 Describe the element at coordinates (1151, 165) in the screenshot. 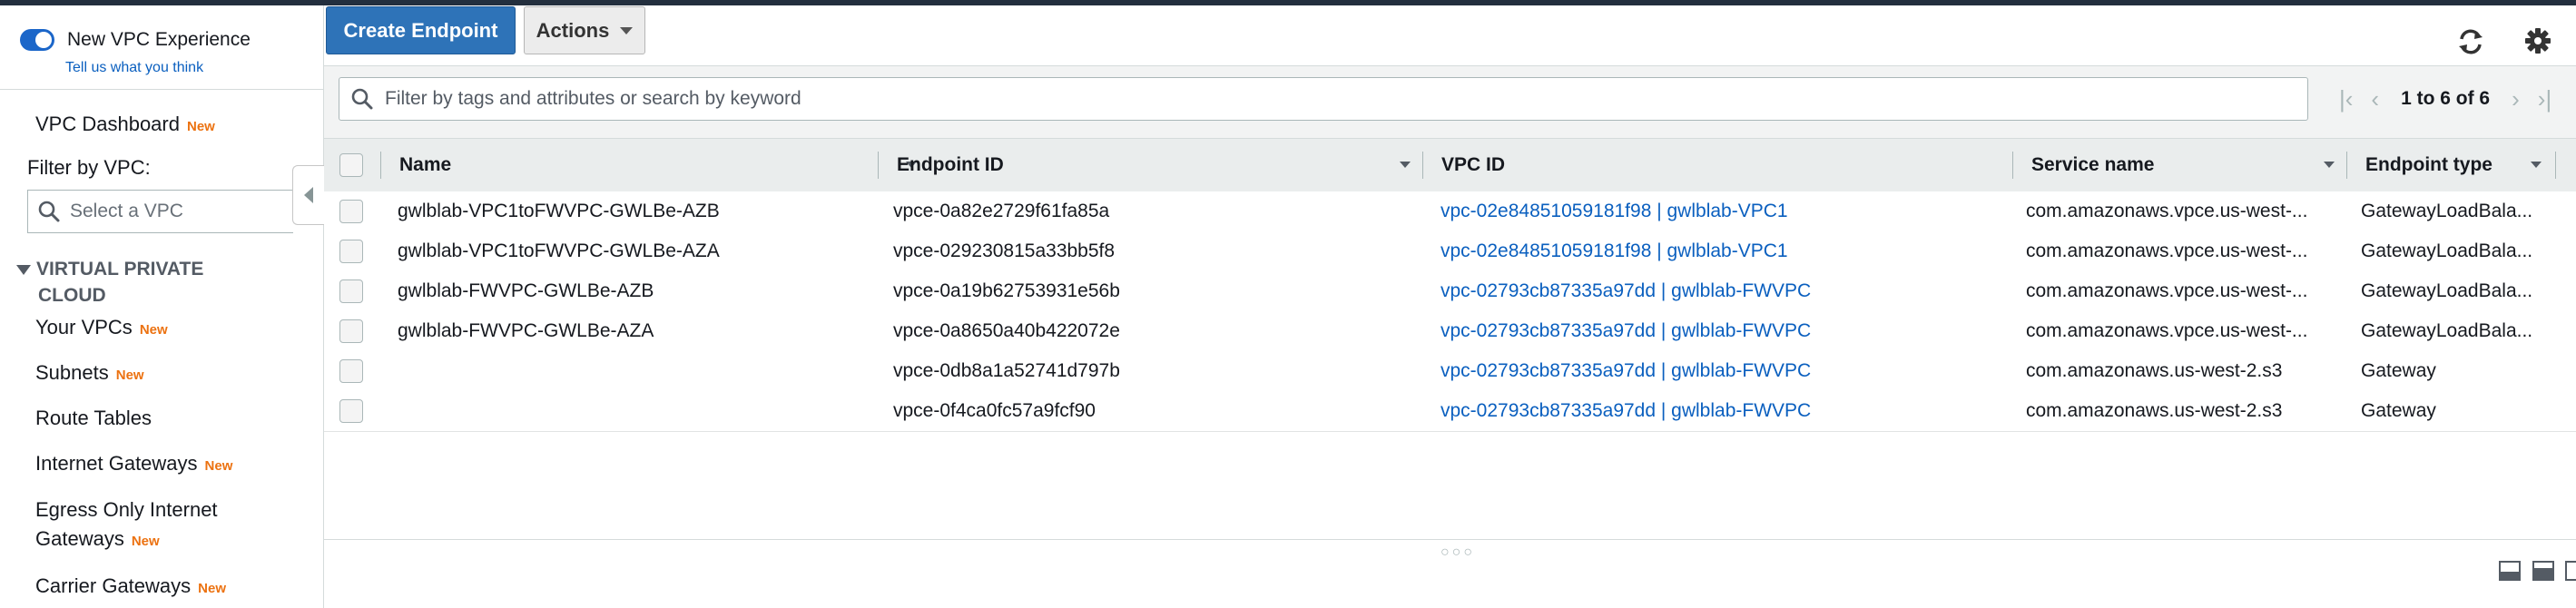

I see `column-header-endpoint-id: Endpoint ID` at that location.